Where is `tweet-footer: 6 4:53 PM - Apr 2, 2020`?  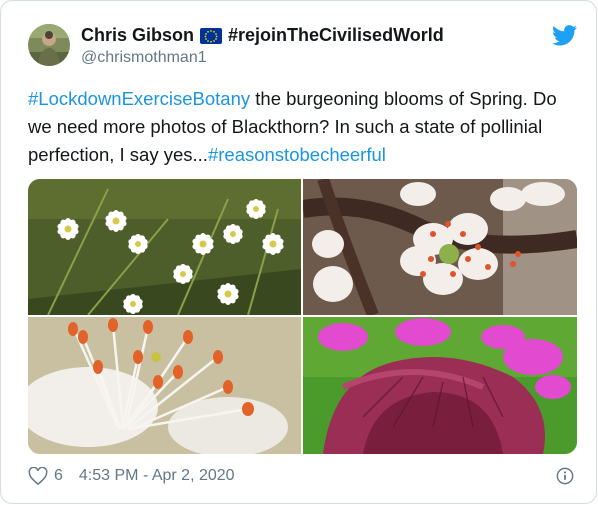 tweet-footer: 6 4:53 PM - Apr 2, 2020 is located at coordinates (131, 476).